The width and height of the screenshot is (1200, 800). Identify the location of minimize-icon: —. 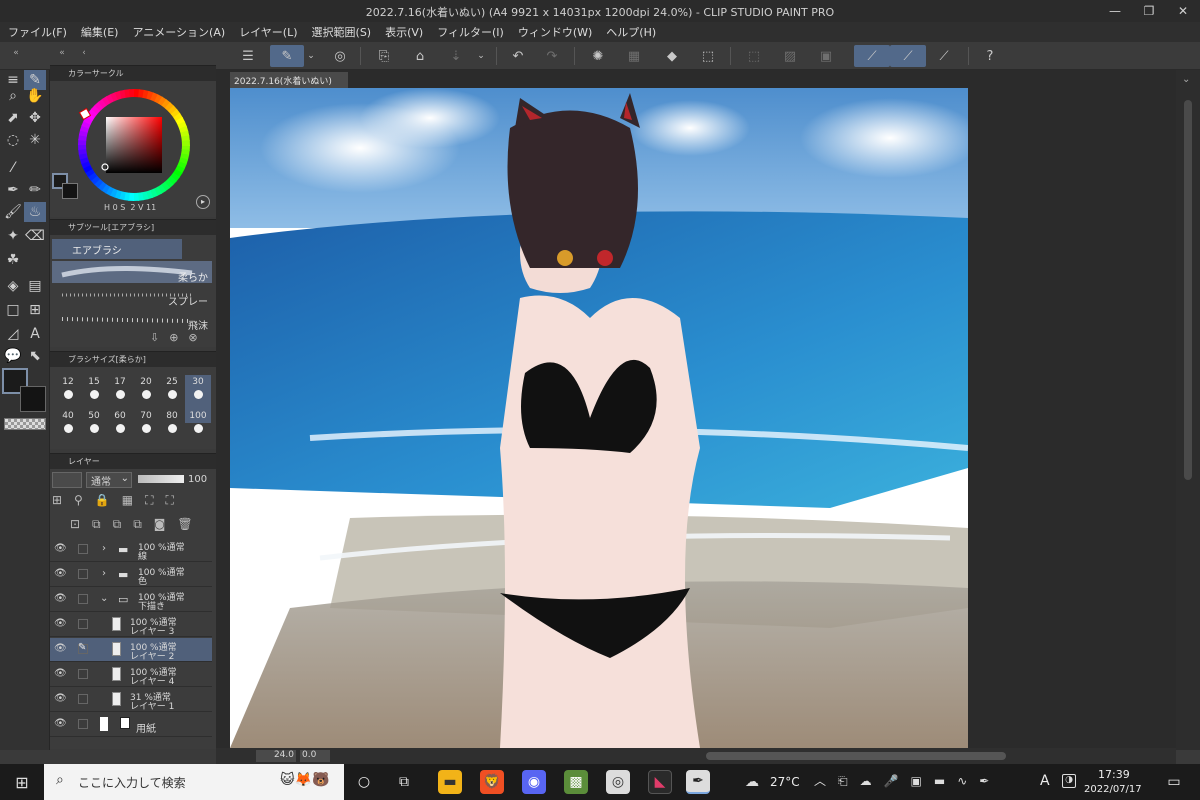
(1115, 11).